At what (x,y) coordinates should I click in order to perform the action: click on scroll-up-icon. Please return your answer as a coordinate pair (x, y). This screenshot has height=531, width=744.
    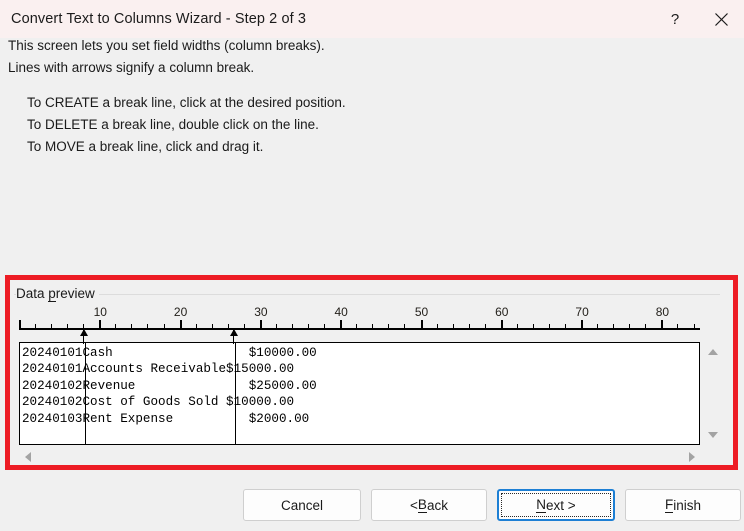
    Looking at the image, I should click on (713, 352).